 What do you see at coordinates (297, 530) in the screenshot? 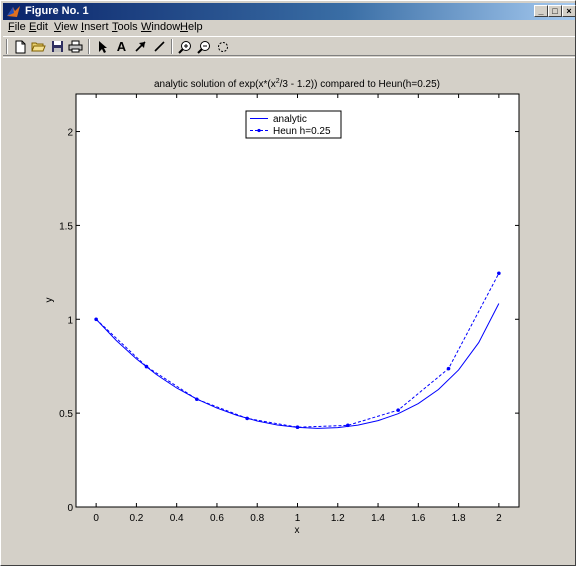
I see `x-axis-label: x` at bounding box center [297, 530].